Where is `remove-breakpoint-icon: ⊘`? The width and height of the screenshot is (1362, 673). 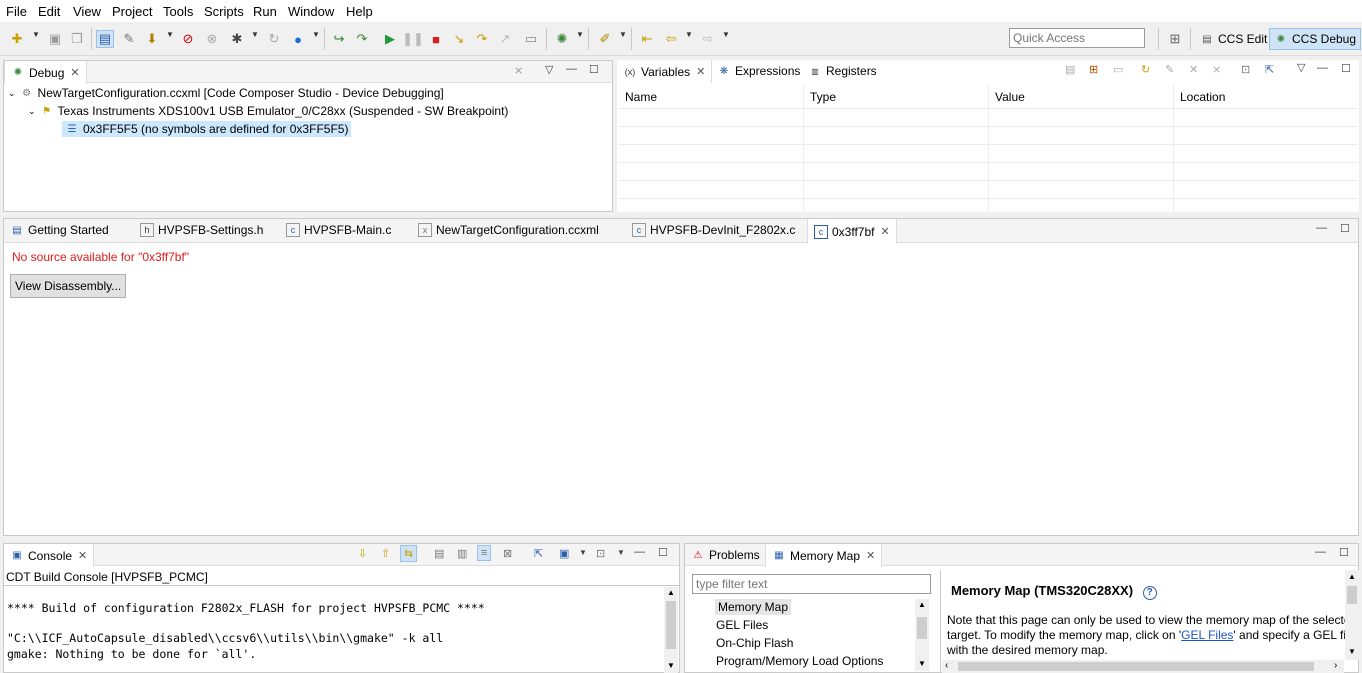 remove-breakpoint-icon: ⊘ is located at coordinates (188, 39).